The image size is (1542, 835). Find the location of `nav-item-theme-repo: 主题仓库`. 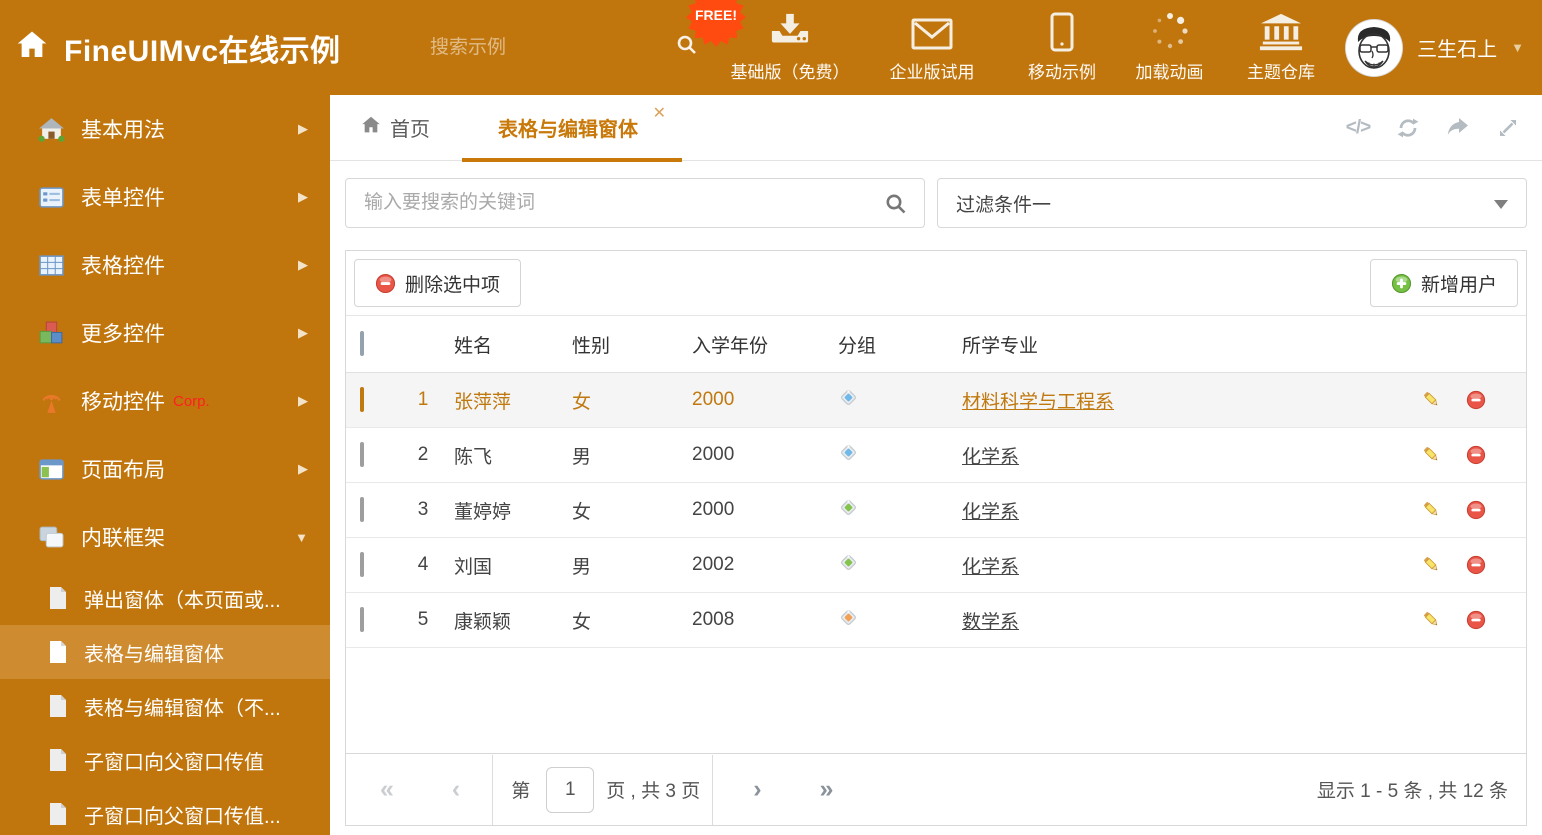

nav-item-theme-repo: 主题仓库 is located at coordinates (1281, 47).